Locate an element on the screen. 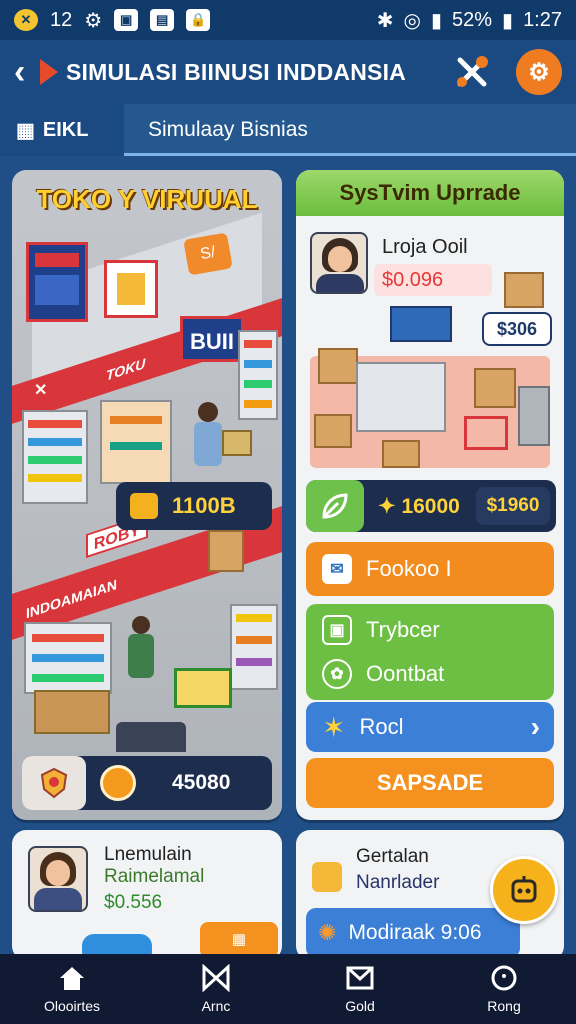 The image size is (576, 1024). rocl-button: ✶ Rocl › is located at coordinates (430, 727).